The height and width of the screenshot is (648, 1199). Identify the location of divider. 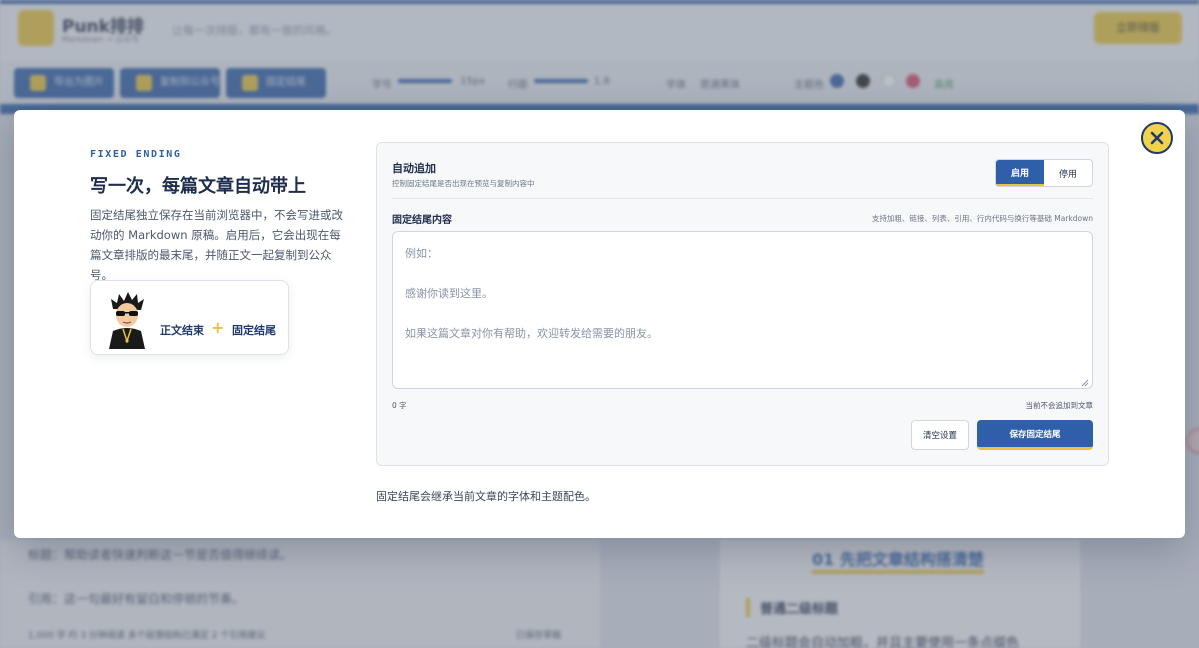
(742, 198).